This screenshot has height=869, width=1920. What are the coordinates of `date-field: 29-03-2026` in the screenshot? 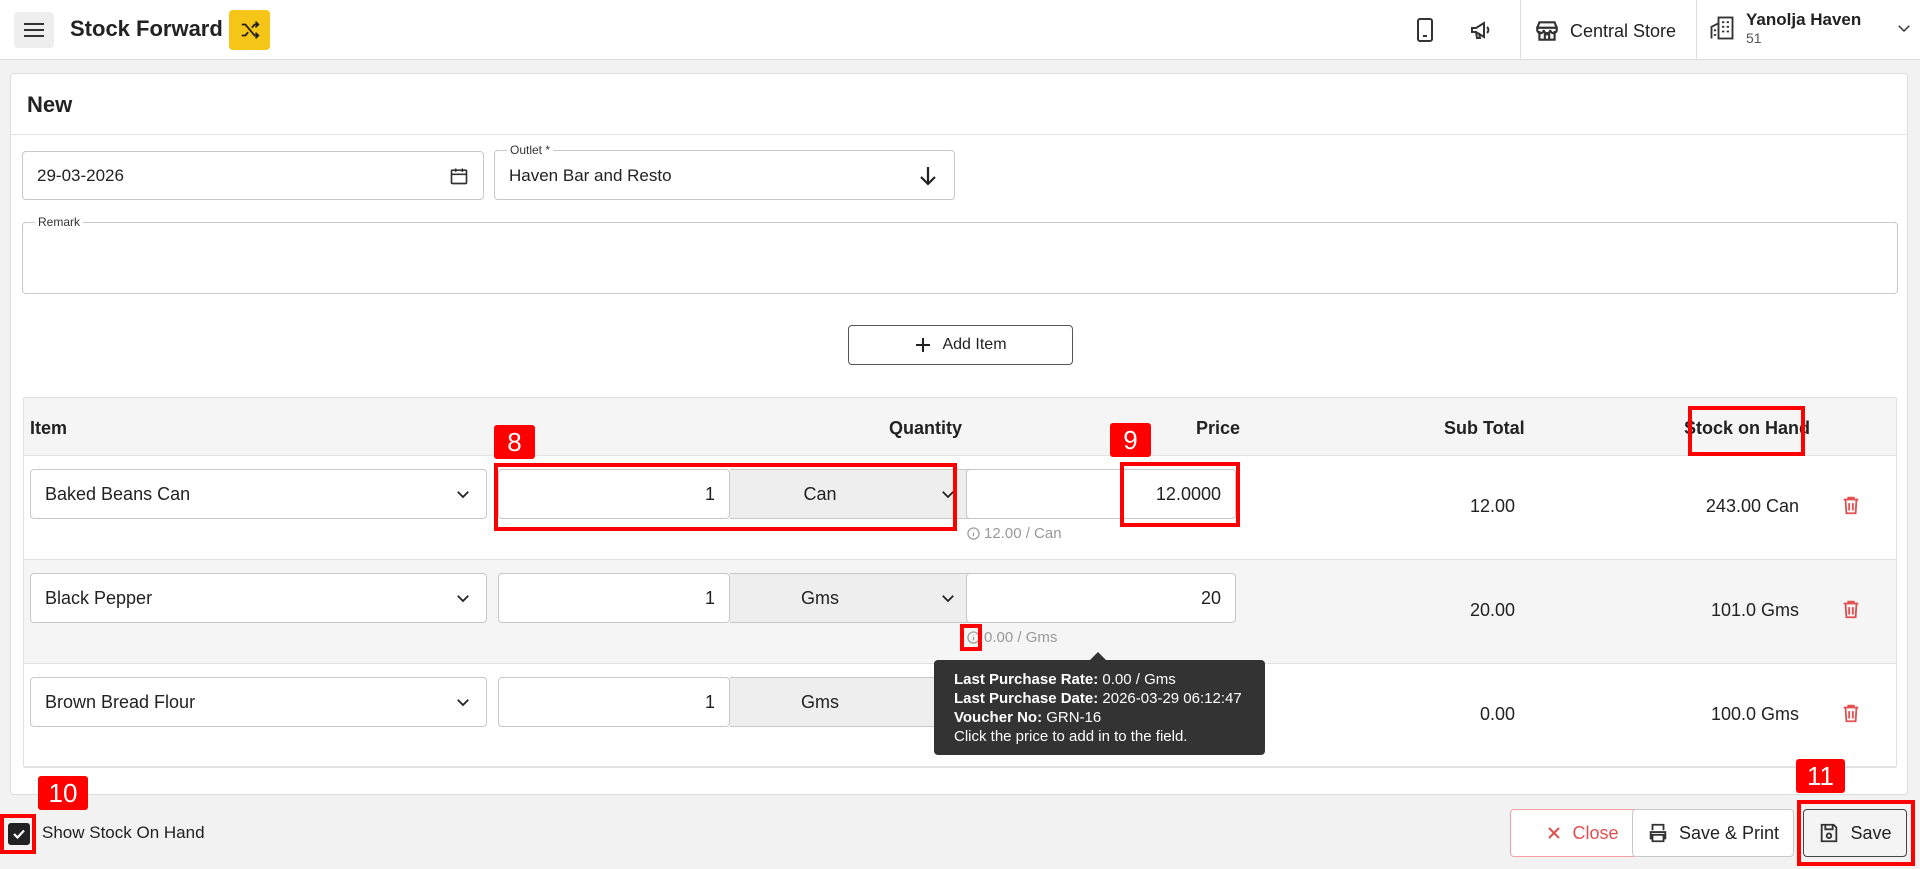 It's located at (253, 175).